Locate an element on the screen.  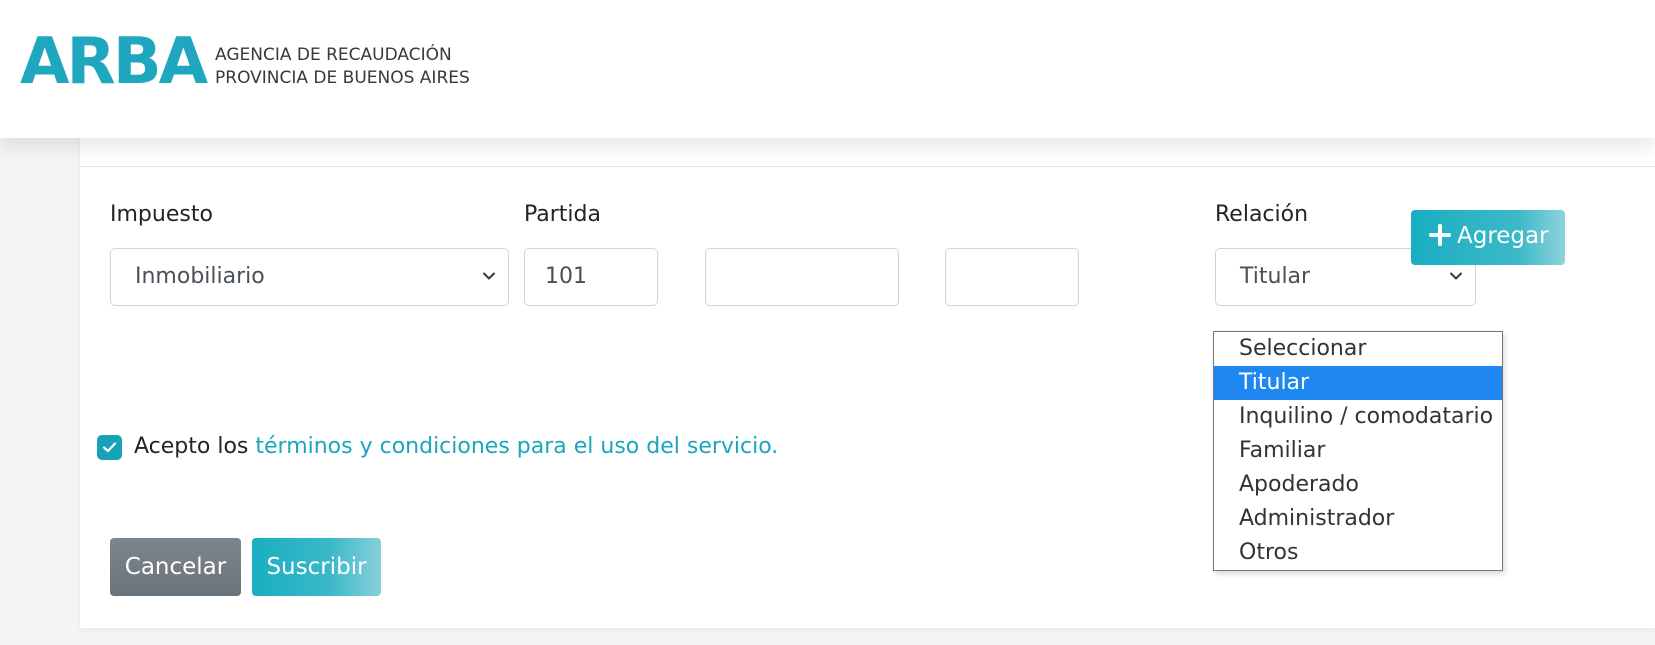
relacion-option: Seleccionar is located at coordinates (1358, 349).